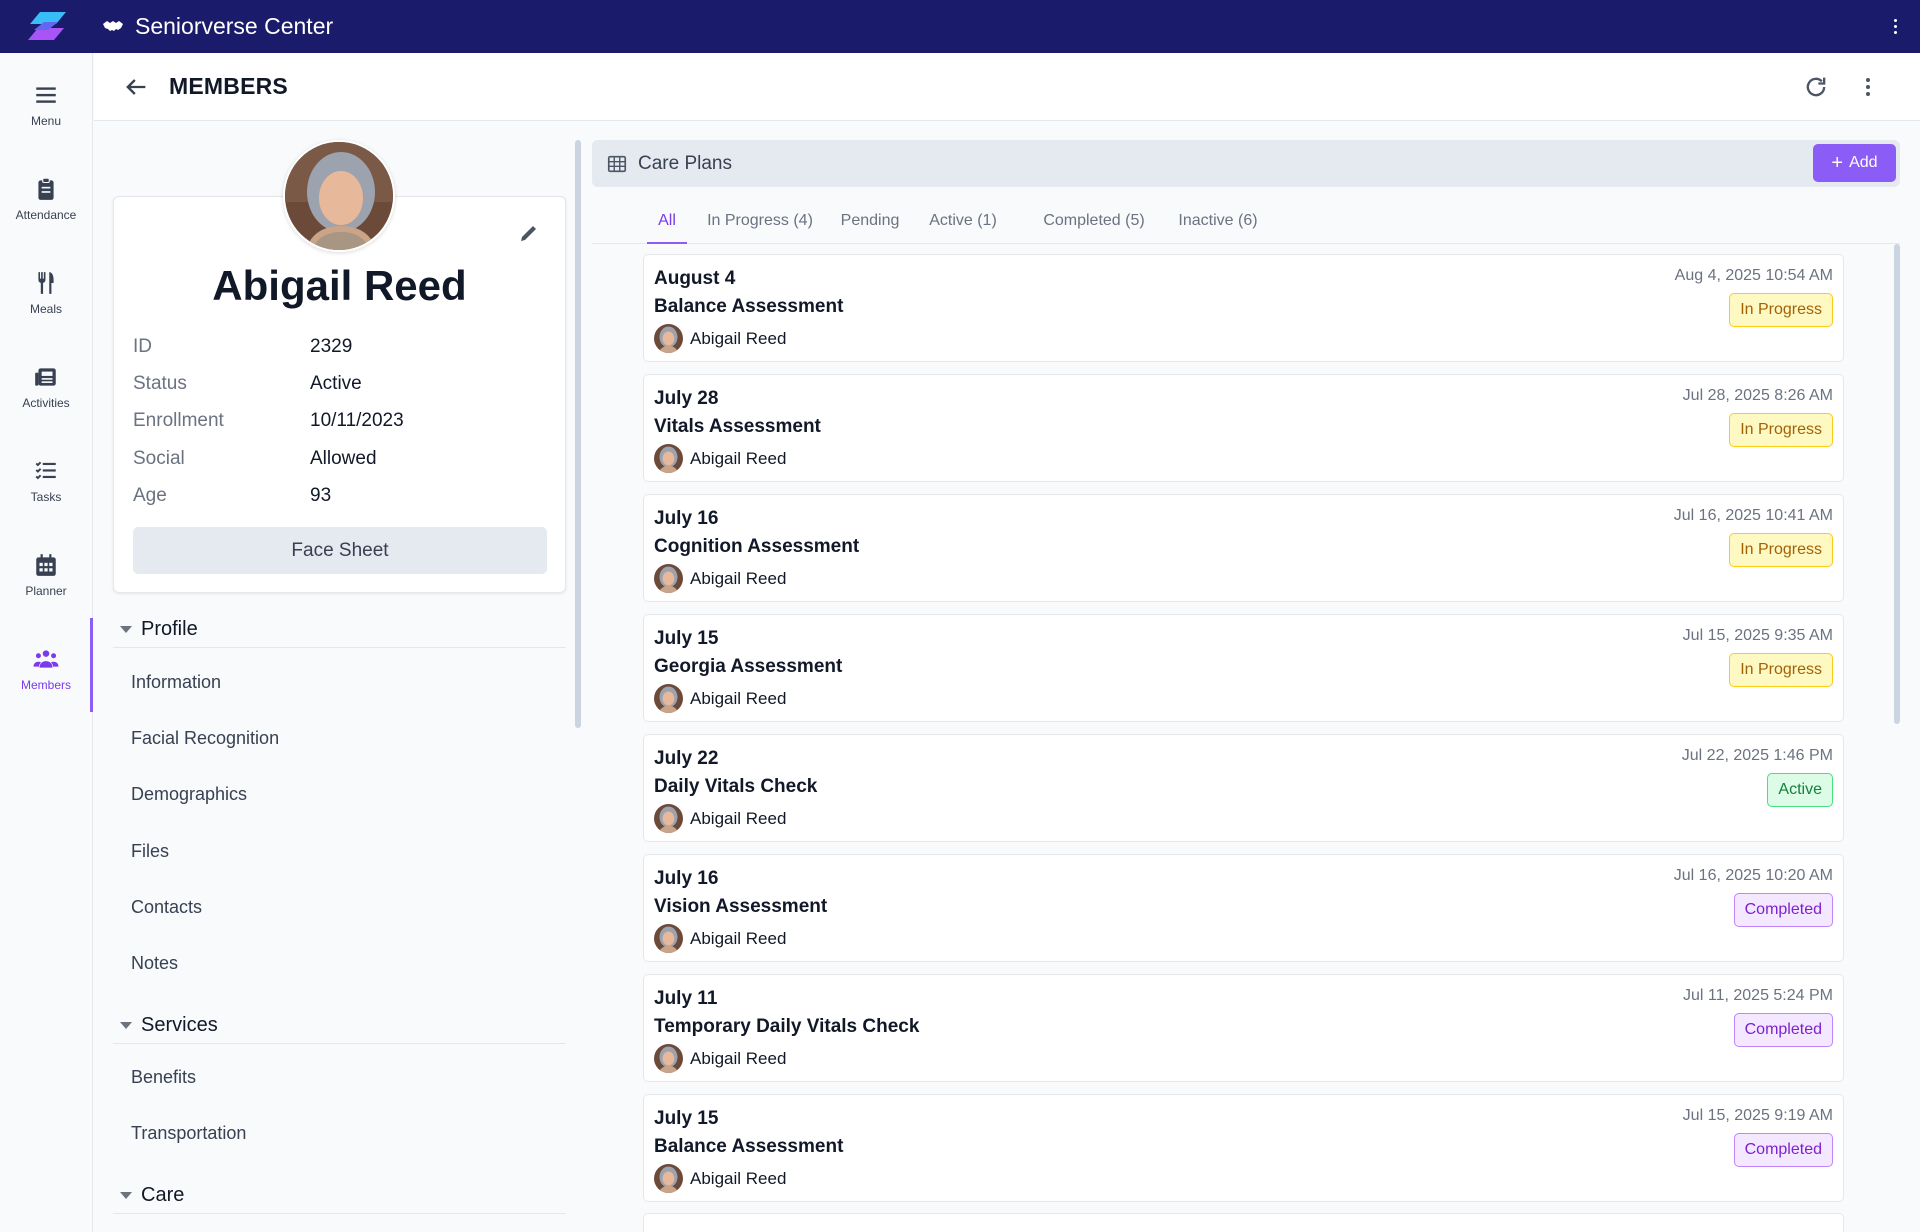 The image size is (1920, 1232). I want to click on care-plan-timestamp: Aug 4, 2025 10:54 AM, so click(1753, 275).